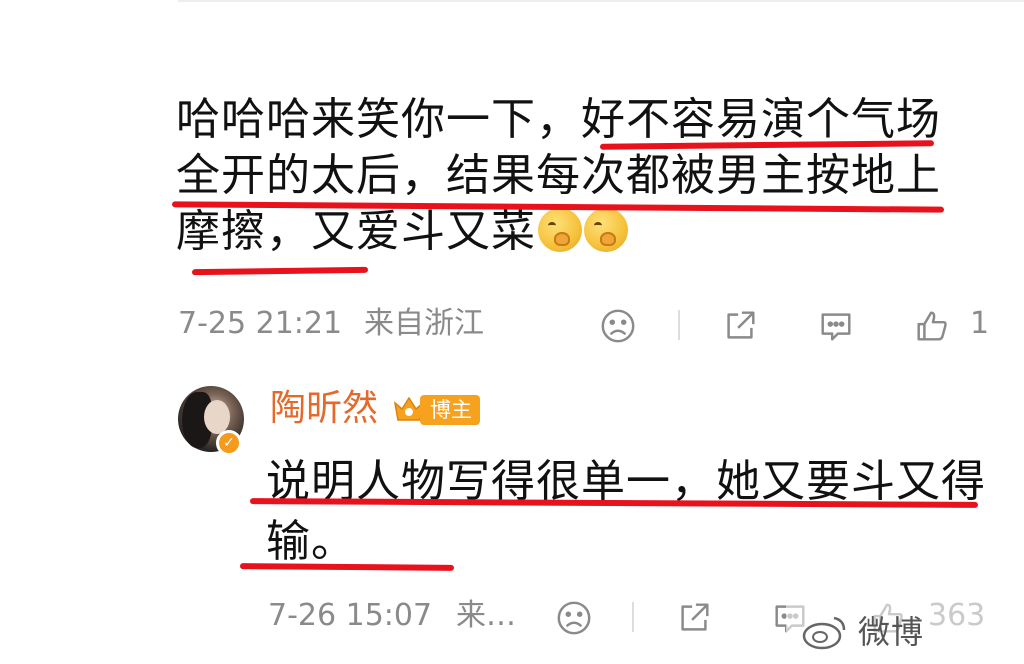 The height and width of the screenshot is (664, 1024). Describe the element at coordinates (626, 511) in the screenshot. I see `reply-text: 说明人物写得很单一，她又要斗又得输。` at that location.